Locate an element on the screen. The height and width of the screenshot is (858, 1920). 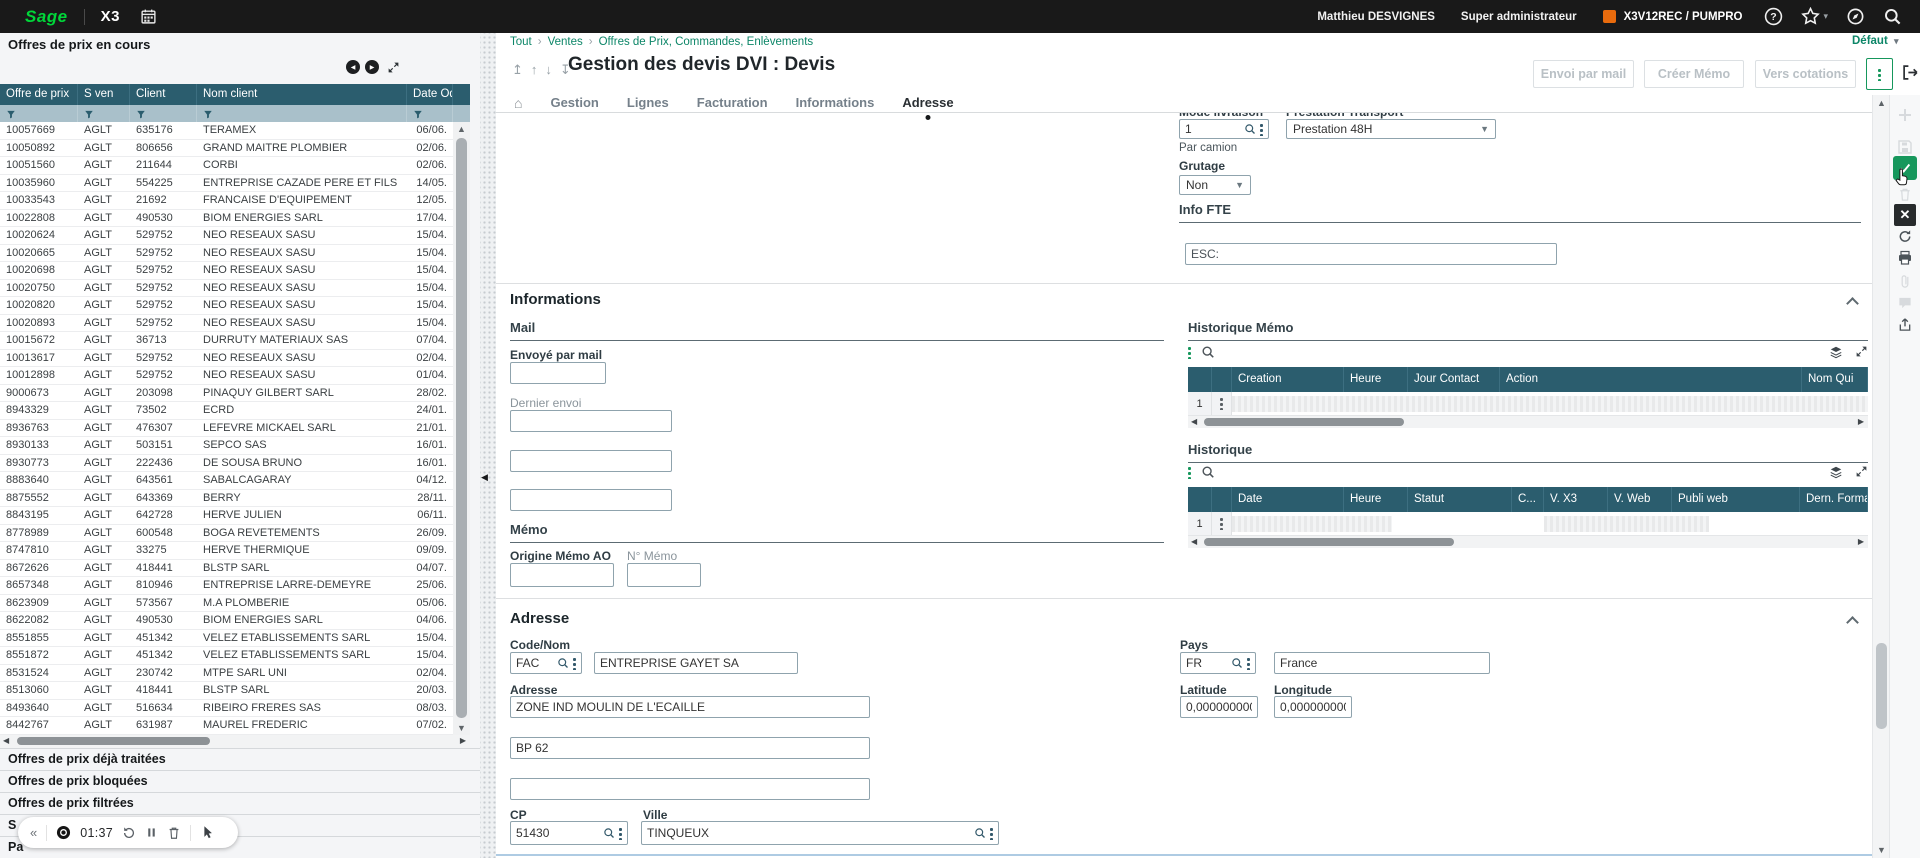
scroll-right-icon: ▶ is located at coordinates (463, 741).